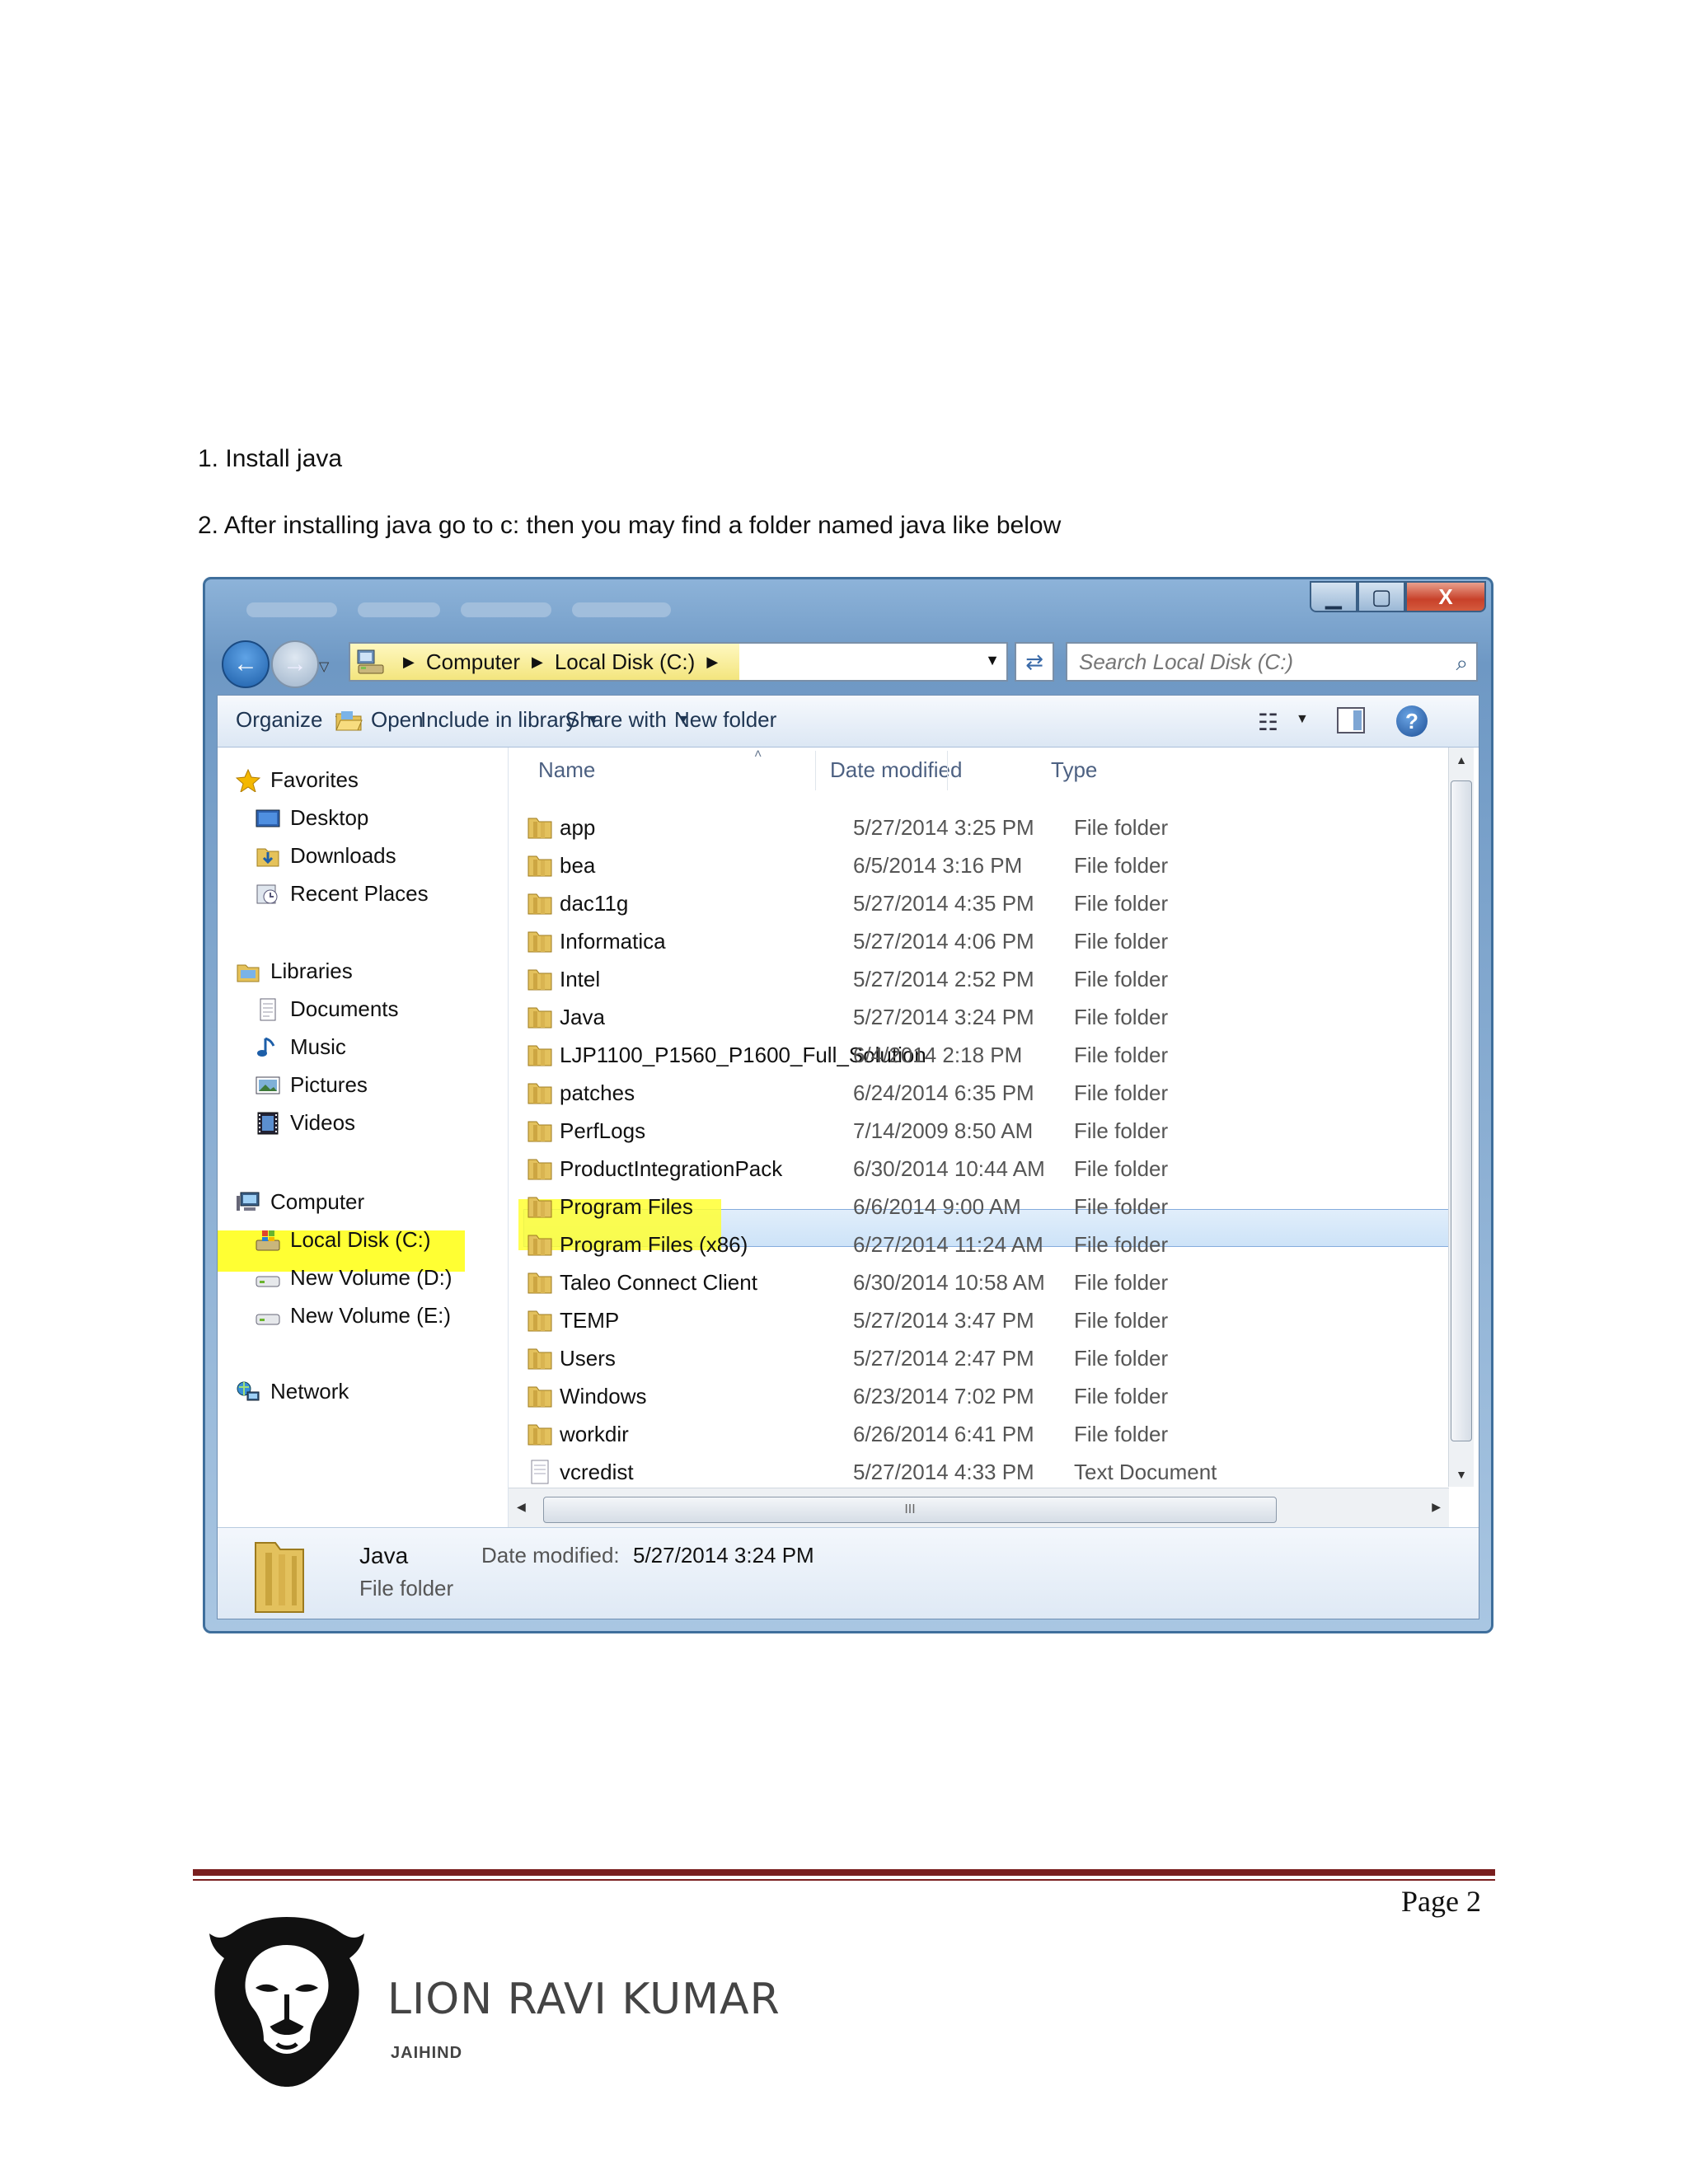 The width and height of the screenshot is (1688, 2184). I want to click on address-bar: ▶ Computer ▶ Local Disk (C:) ▶ ▼, so click(678, 662).